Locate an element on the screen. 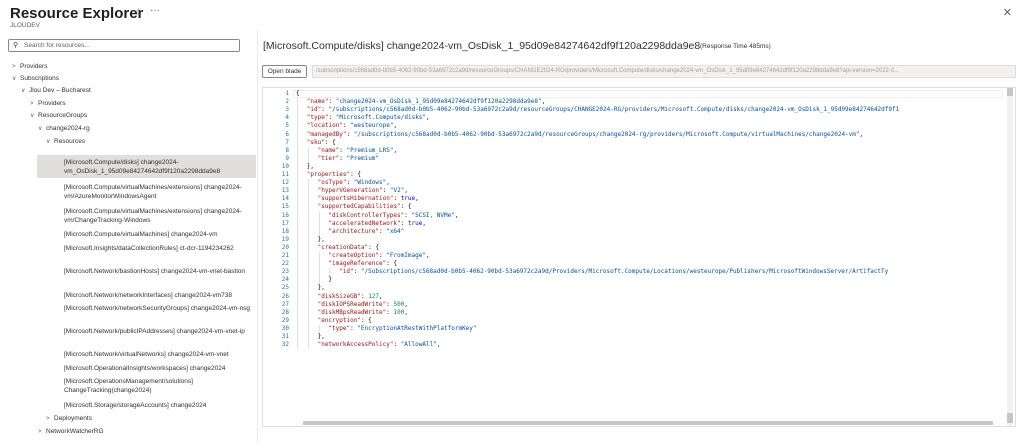 Image resolution: width=1024 pixels, height=443 pixels. tree-item-subscription: ∨ Jlou Dev – Bucharest is located at coordinates (56, 91).